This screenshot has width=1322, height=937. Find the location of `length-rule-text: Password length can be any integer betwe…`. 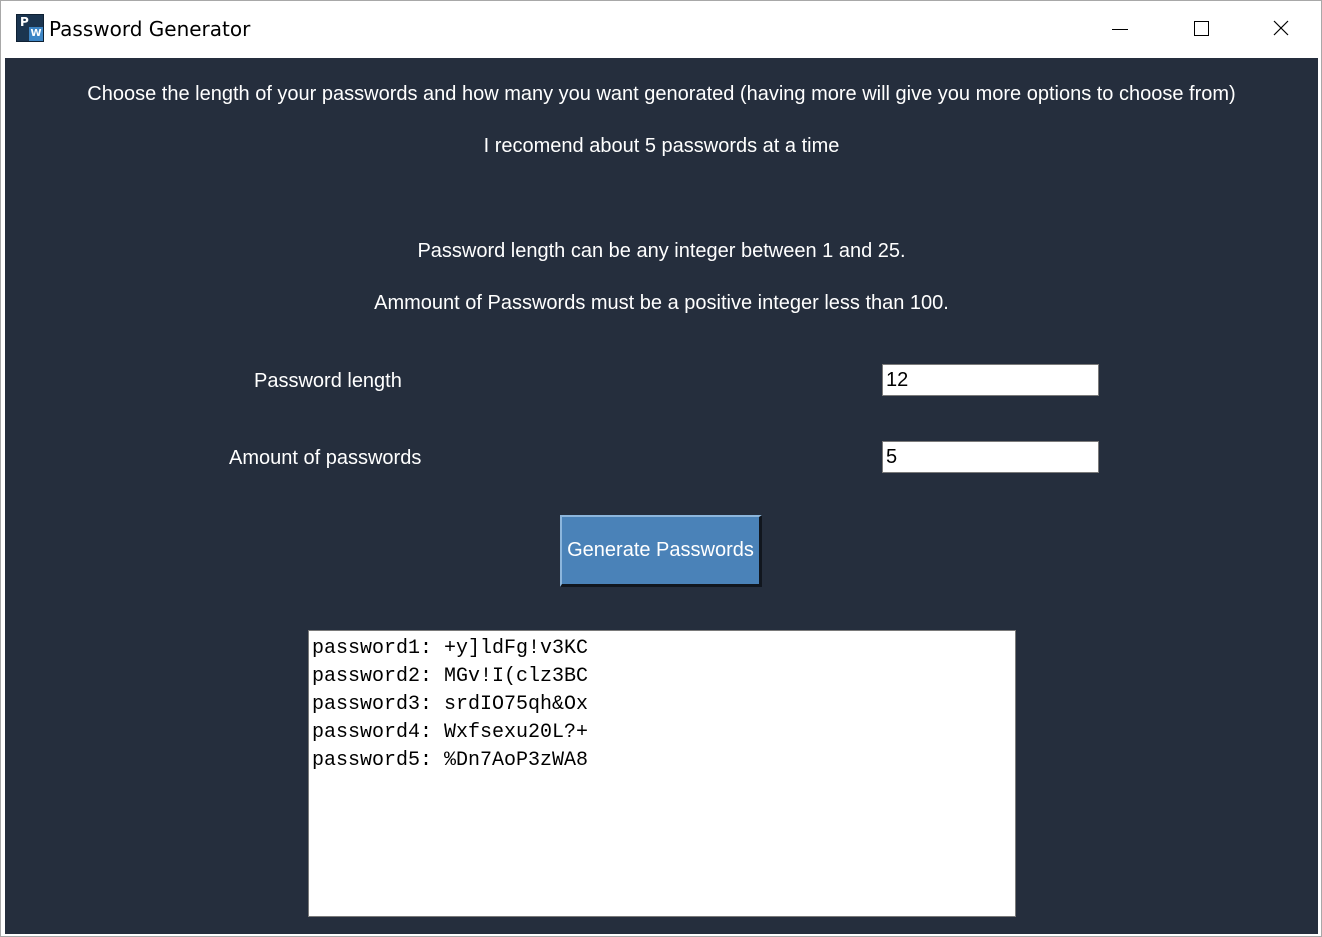

length-rule-text: Password length can be any integer betwe… is located at coordinates (661, 251).